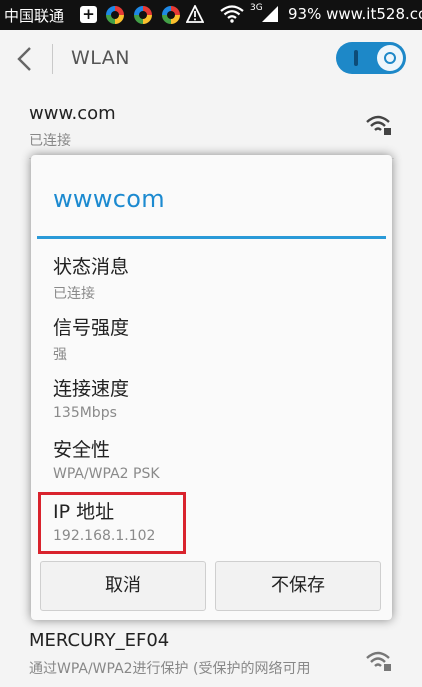  I want to click on forget-button: 不保存, so click(298, 586).